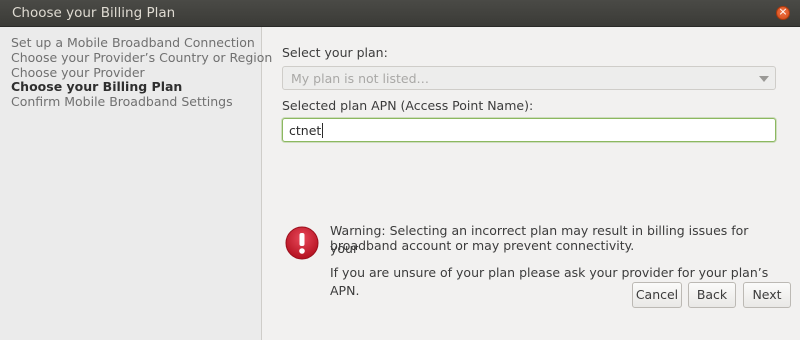  I want to click on window-title: Choose your Billing Plan, so click(94, 13).